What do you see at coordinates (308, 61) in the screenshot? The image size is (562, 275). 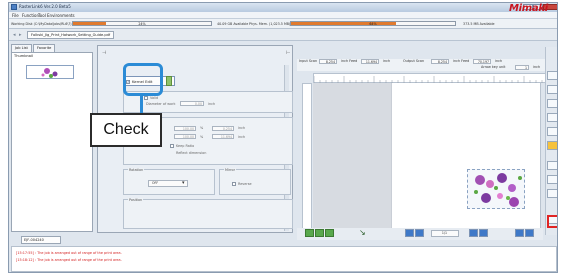 I see `input-scan-label: Input Scan` at bounding box center [308, 61].